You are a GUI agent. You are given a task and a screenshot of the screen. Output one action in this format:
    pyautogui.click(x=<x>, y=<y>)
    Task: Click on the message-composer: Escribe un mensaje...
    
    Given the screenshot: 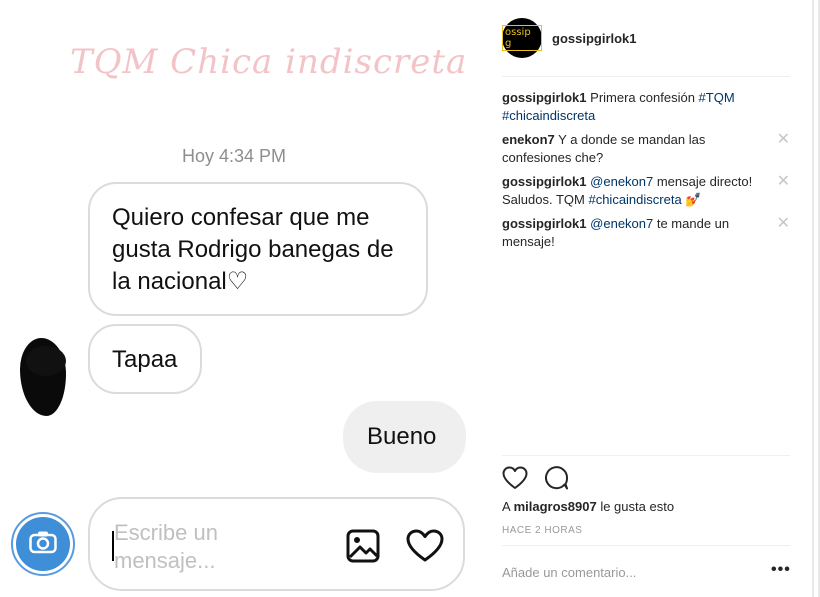 What is the action you would take?
    pyautogui.click(x=276, y=544)
    